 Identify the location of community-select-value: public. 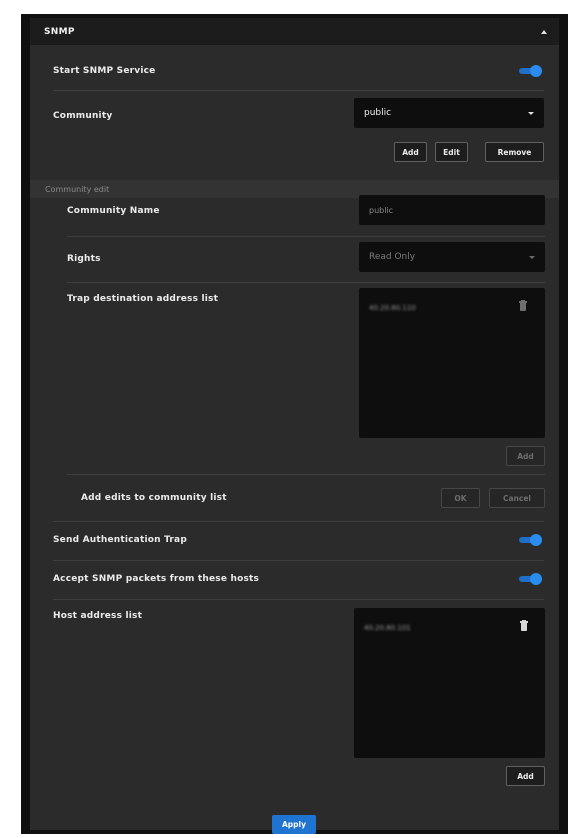
(378, 113).